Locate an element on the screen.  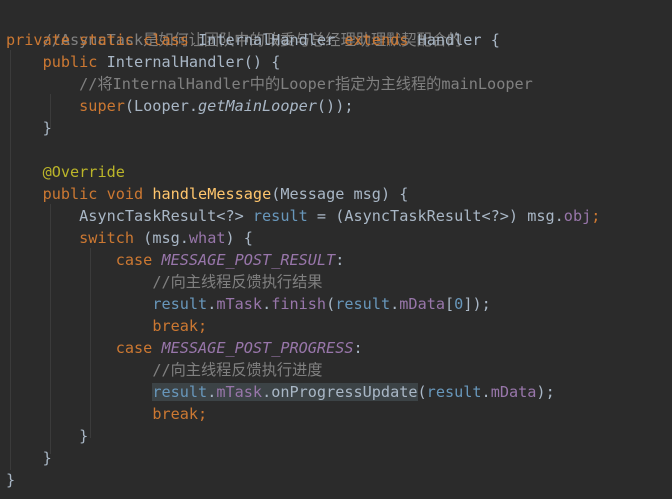
constant-message-post-result: MESSAGE_POST_RESULT is located at coordinates (248, 260).